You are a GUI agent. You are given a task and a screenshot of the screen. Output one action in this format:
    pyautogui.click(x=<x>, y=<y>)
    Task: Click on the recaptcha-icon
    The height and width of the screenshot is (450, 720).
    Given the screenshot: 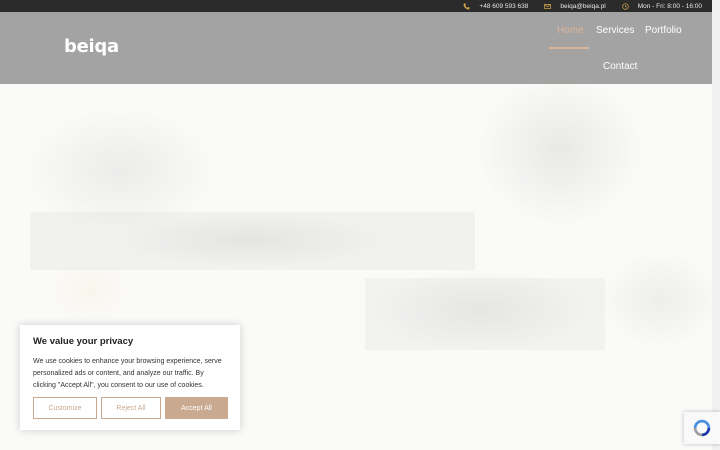 What is the action you would take?
    pyautogui.click(x=702, y=428)
    